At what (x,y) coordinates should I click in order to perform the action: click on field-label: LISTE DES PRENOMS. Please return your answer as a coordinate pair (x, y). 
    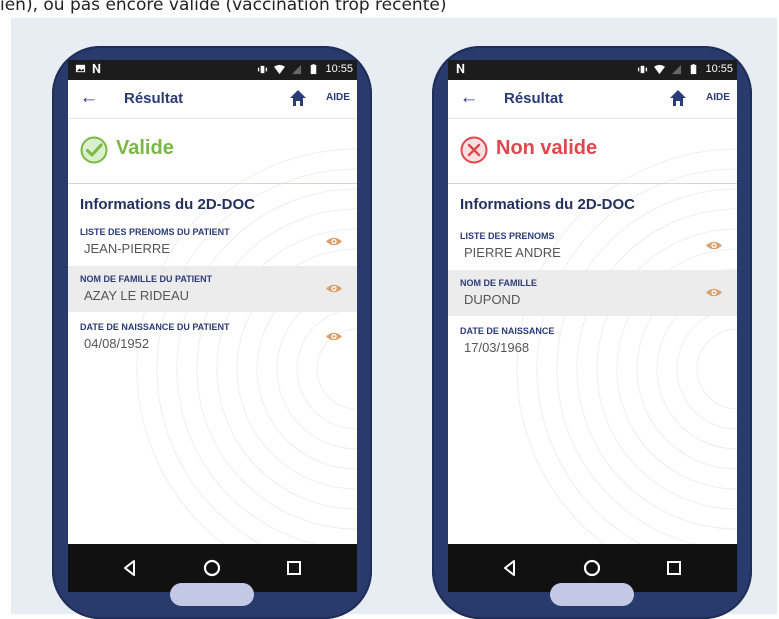
    Looking at the image, I should click on (507, 236).